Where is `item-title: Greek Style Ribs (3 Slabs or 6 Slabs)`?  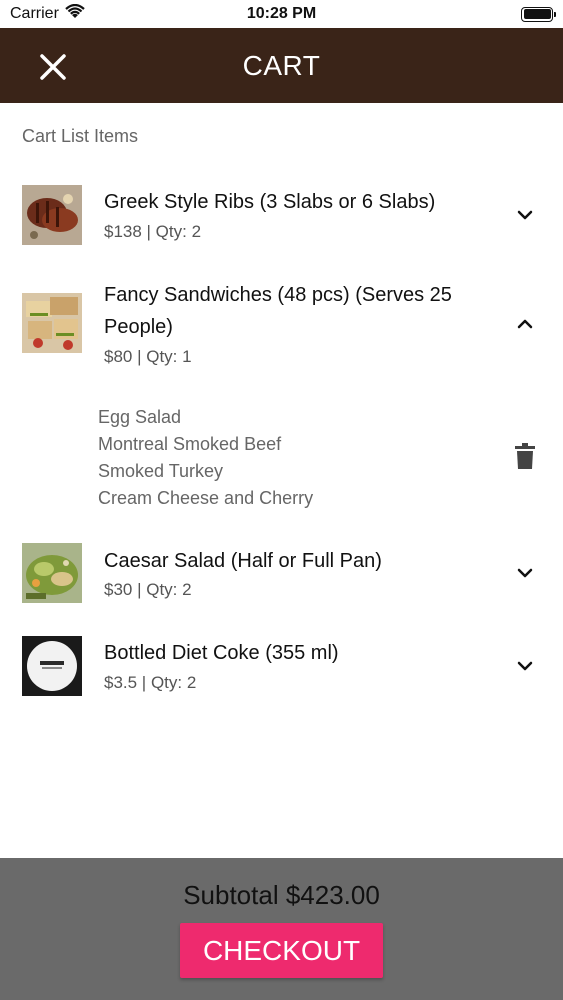 item-title: Greek Style Ribs (3 Slabs or 6 Slabs) is located at coordinates (270, 202).